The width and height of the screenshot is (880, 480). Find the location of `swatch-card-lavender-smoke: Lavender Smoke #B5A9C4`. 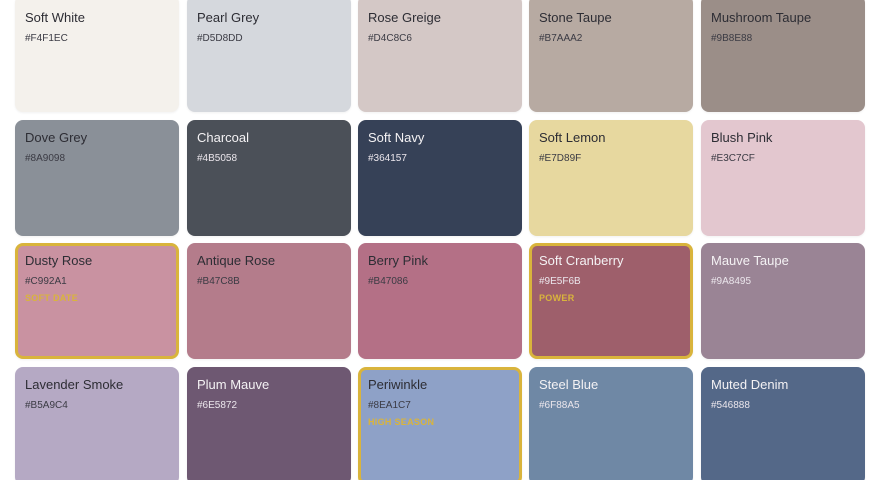

swatch-card-lavender-smoke: Lavender Smoke #B5A9C4 is located at coordinates (97, 423).